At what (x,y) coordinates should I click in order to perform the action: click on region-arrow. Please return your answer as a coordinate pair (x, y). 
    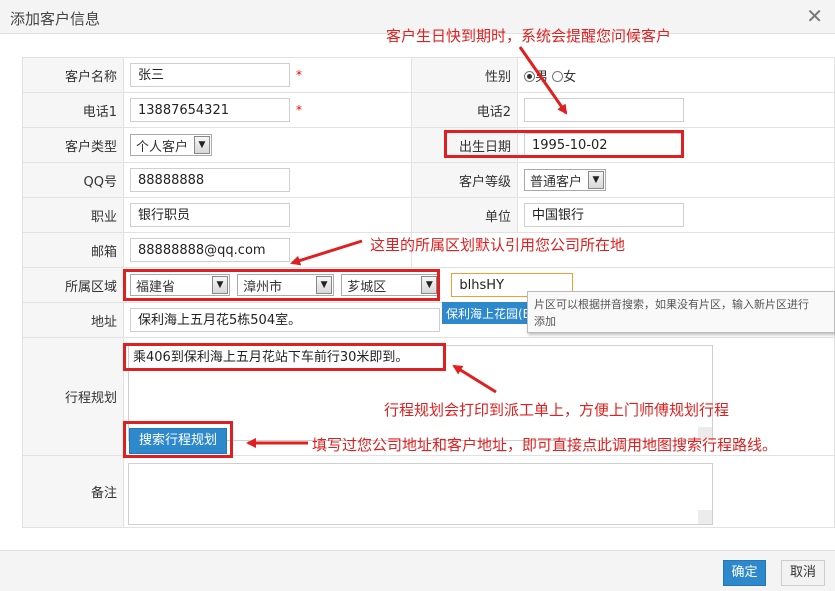
    Looking at the image, I should click on (326, 252).